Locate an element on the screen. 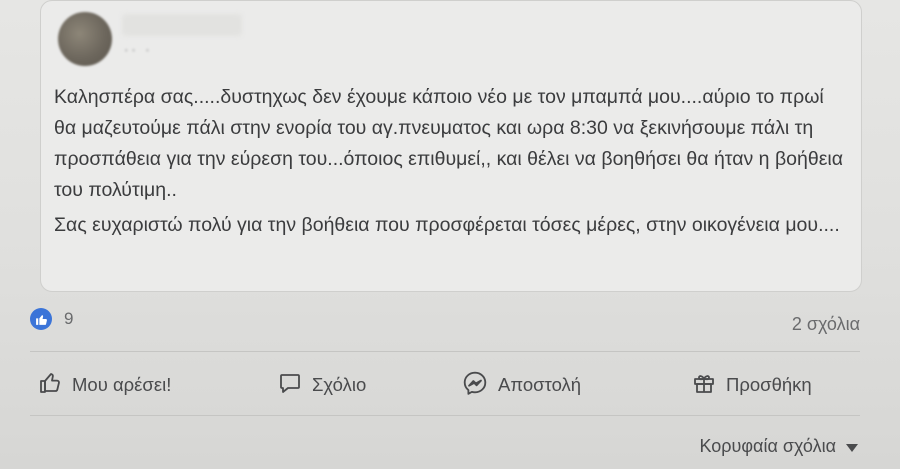 The height and width of the screenshot is (469, 900). send-button: Αποστολή is located at coordinates (521, 385).